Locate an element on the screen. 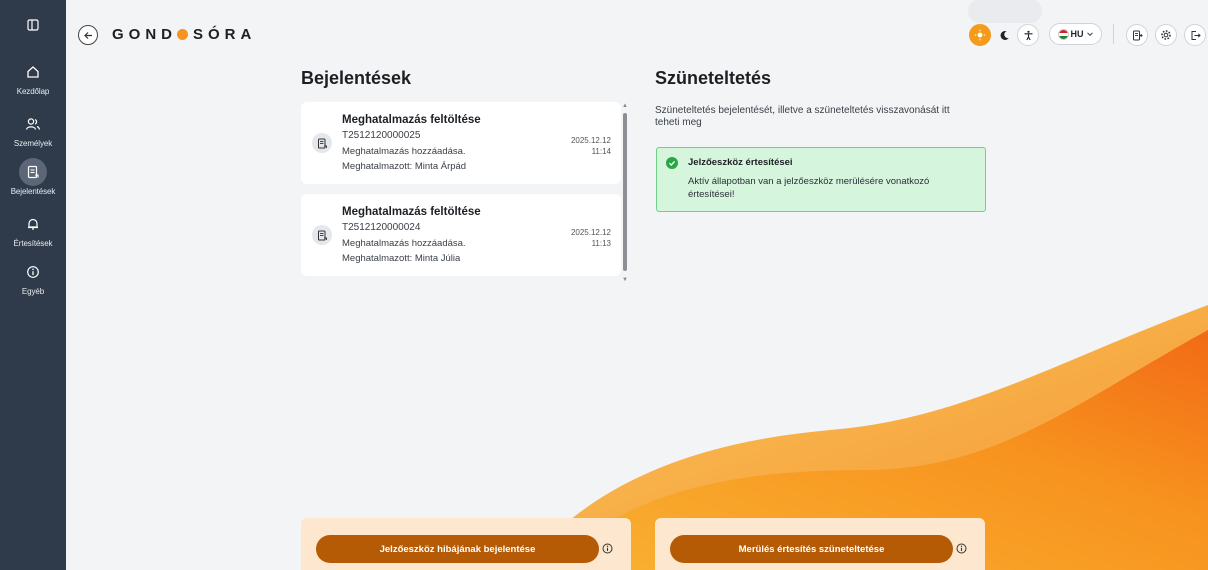 This screenshot has height=570, width=1208. alert-title: Jelzőeszköz értesítései is located at coordinates (740, 162).